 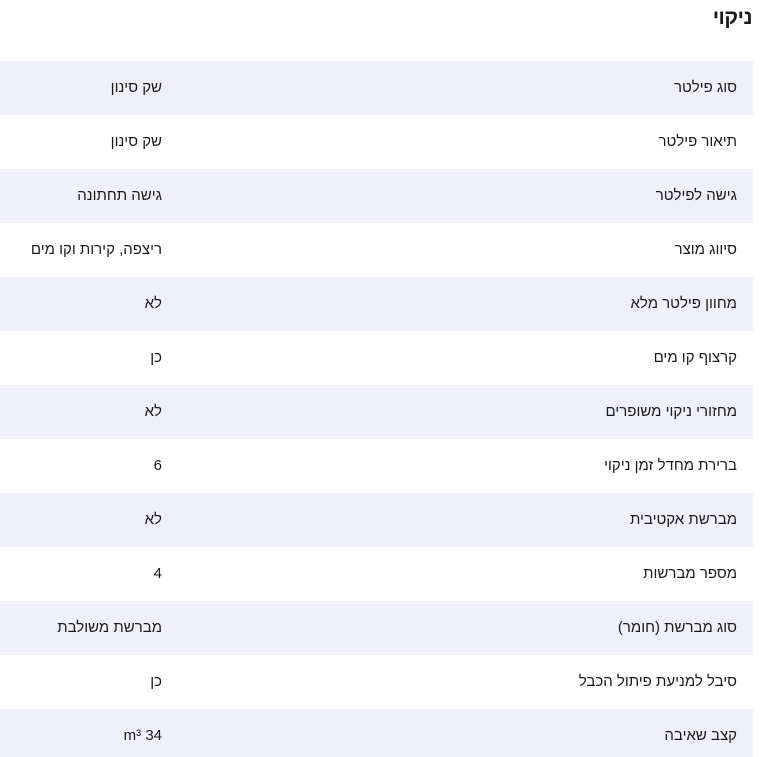 I want to click on spec-row-brush-count: מספר מברשות 4, so click(x=376, y=574).